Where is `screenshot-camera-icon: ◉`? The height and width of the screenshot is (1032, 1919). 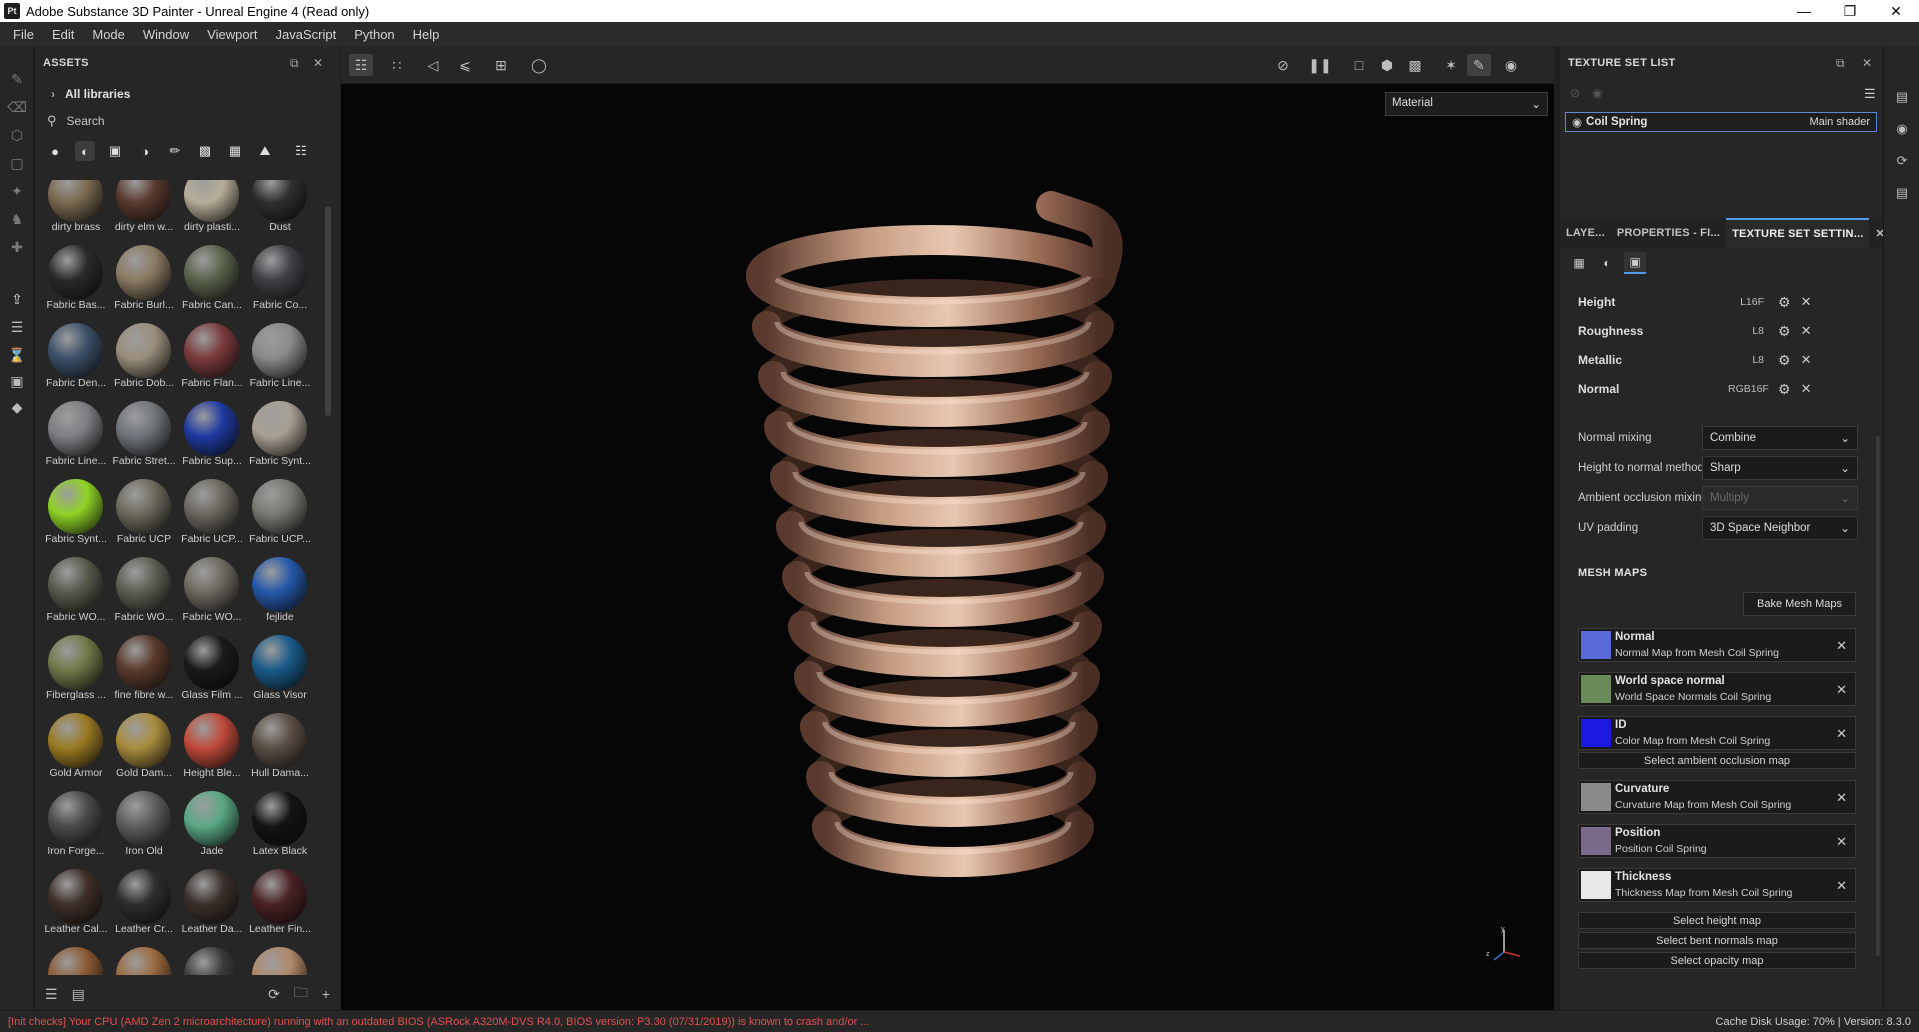 screenshot-camera-icon: ◉ is located at coordinates (1511, 65).